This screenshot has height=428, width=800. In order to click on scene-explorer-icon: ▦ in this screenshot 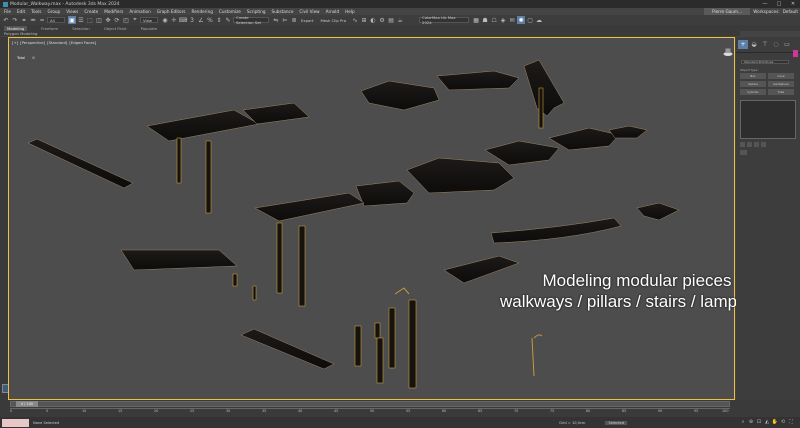, I will do `click(476, 20)`.